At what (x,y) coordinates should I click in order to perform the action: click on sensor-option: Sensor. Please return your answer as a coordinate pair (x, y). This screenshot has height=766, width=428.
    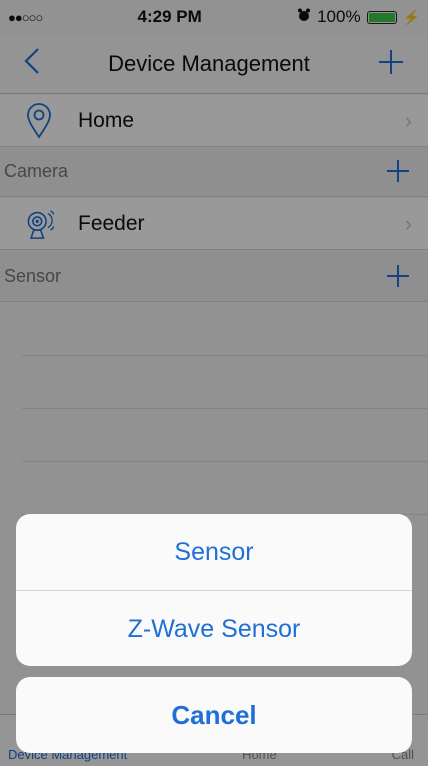
    Looking at the image, I should click on (214, 552).